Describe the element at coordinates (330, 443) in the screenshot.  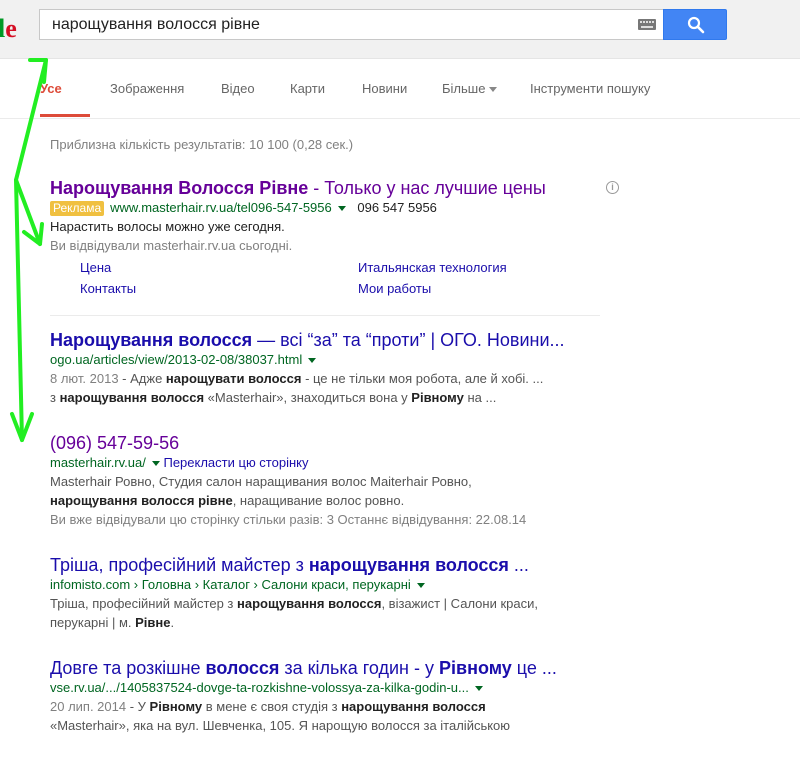
I see `result-title: (096) 547-59-56` at that location.